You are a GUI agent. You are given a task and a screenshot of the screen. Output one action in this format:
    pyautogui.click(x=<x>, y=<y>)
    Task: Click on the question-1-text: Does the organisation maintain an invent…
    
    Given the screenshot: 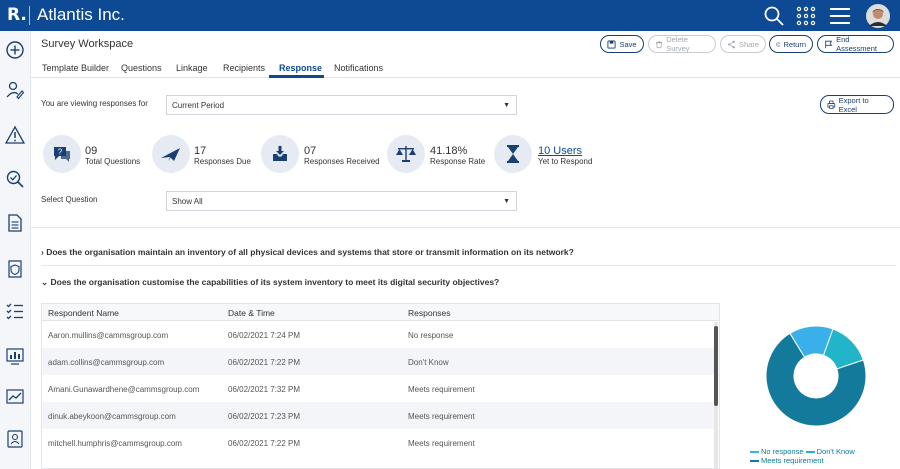 What is the action you would take?
    pyautogui.click(x=310, y=252)
    